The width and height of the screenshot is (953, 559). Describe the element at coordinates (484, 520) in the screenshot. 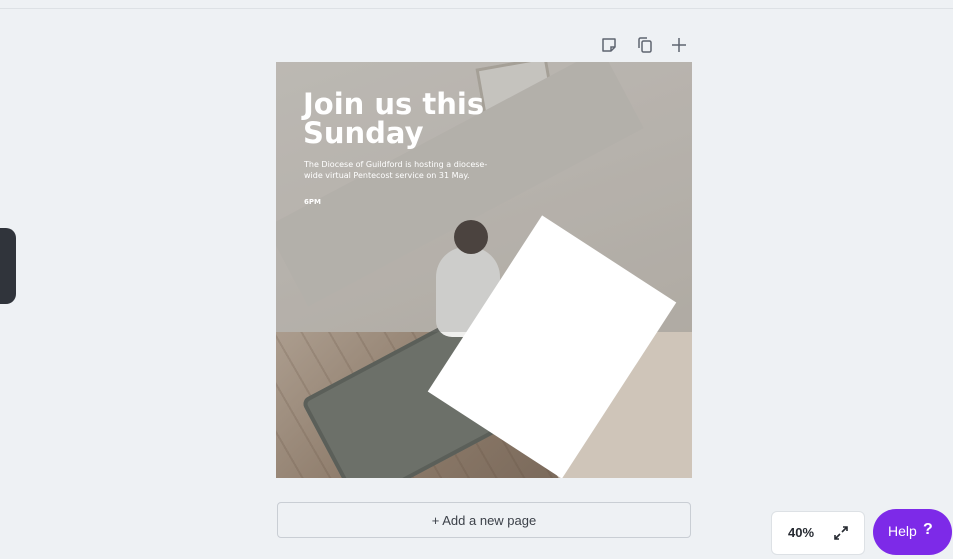

I see `add-new-page-button: + Add a new page` at that location.